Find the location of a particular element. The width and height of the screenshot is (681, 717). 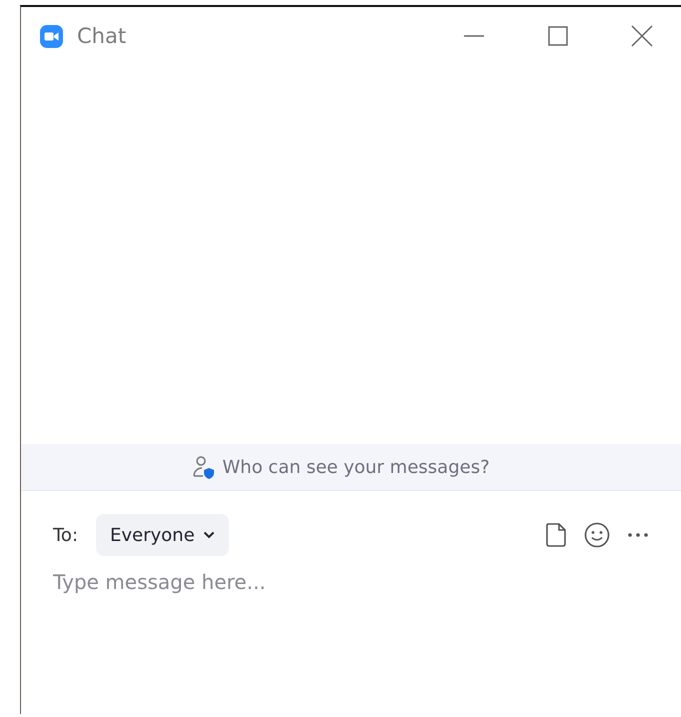

to-label: To: is located at coordinates (65, 535).